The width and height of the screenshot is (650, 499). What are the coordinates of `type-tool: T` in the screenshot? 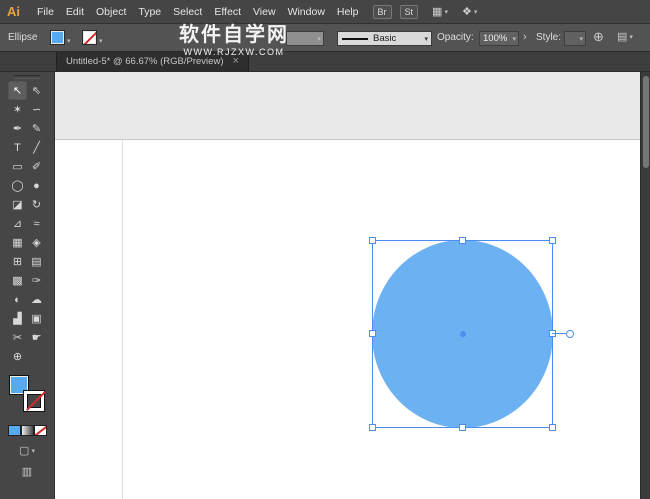 It's located at (17, 147).